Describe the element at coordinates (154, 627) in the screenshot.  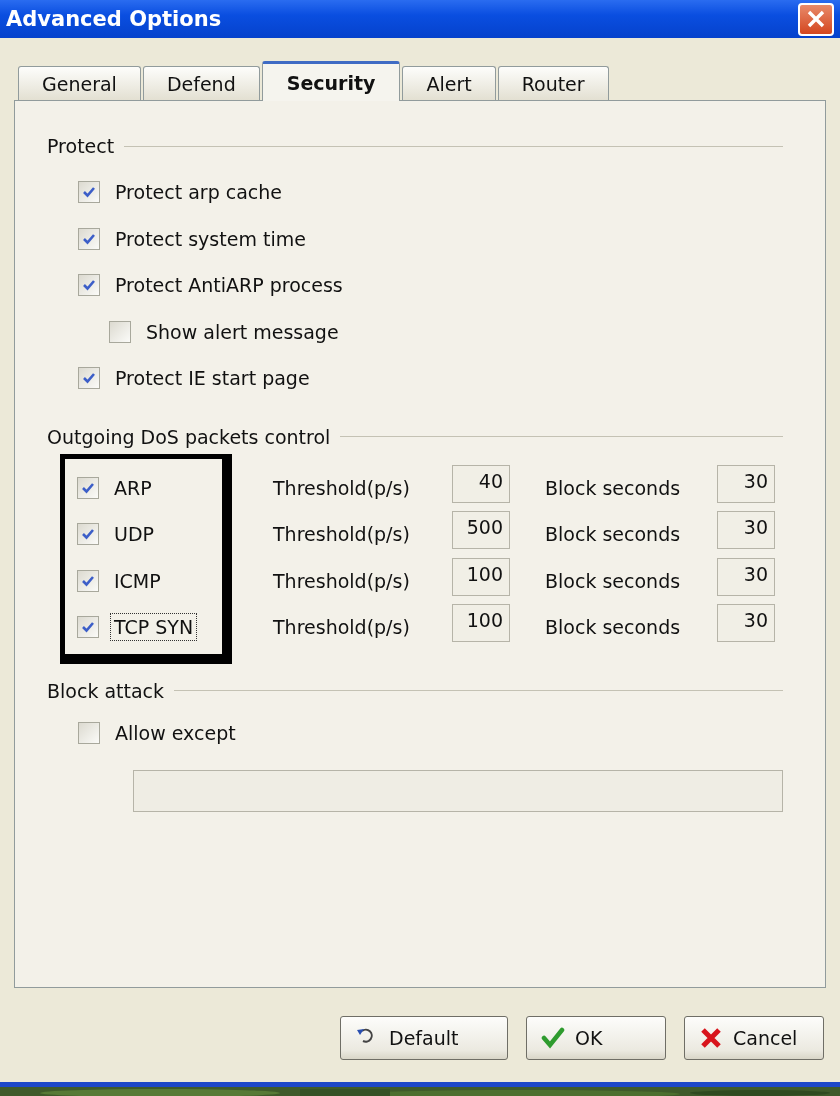
I see `checkbox-label: TCP SYN` at that location.